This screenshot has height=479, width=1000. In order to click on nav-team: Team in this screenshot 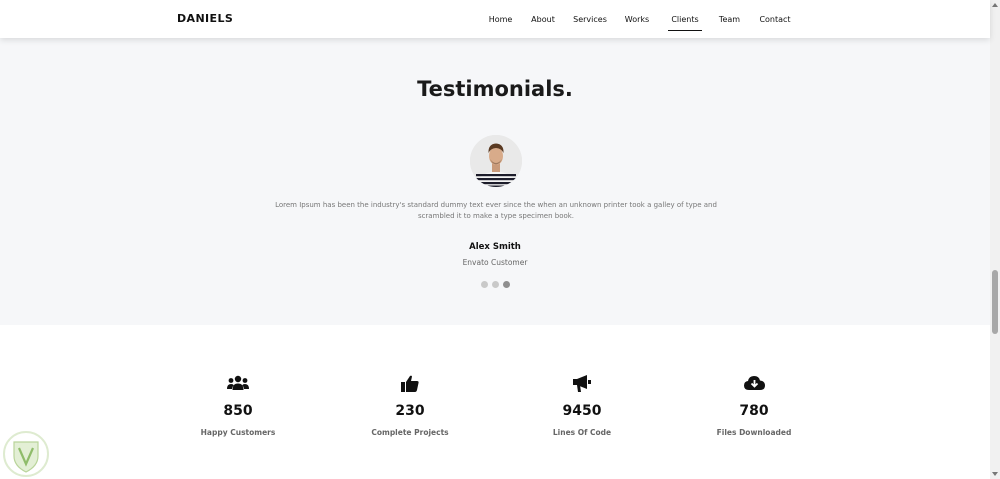, I will do `click(729, 19)`.